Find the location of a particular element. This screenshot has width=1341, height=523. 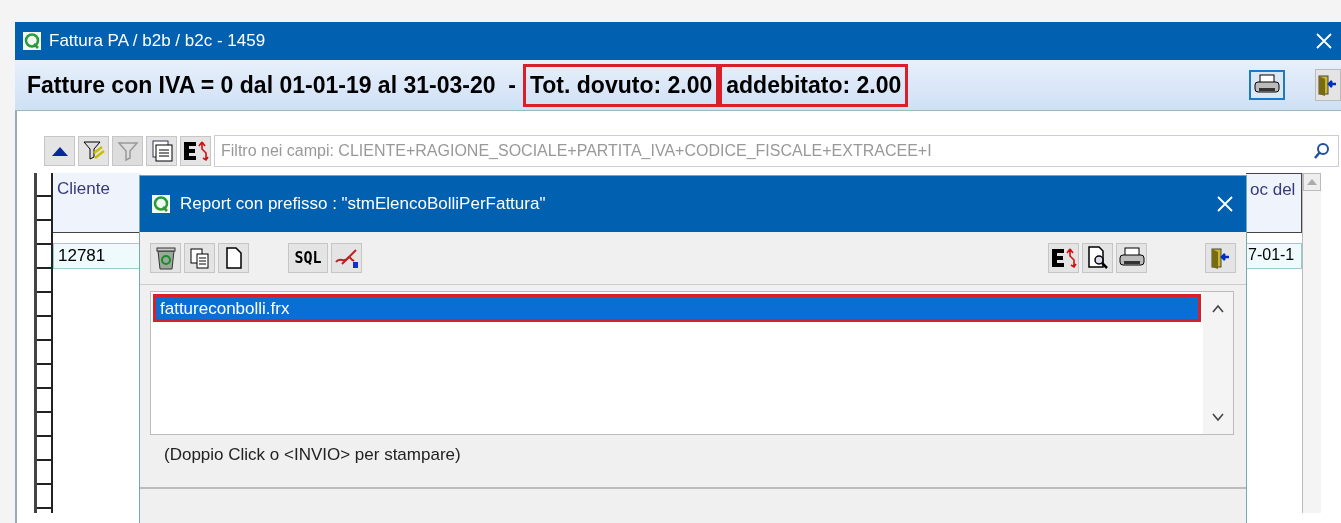

print-preview-button is located at coordinates (1097, 258).